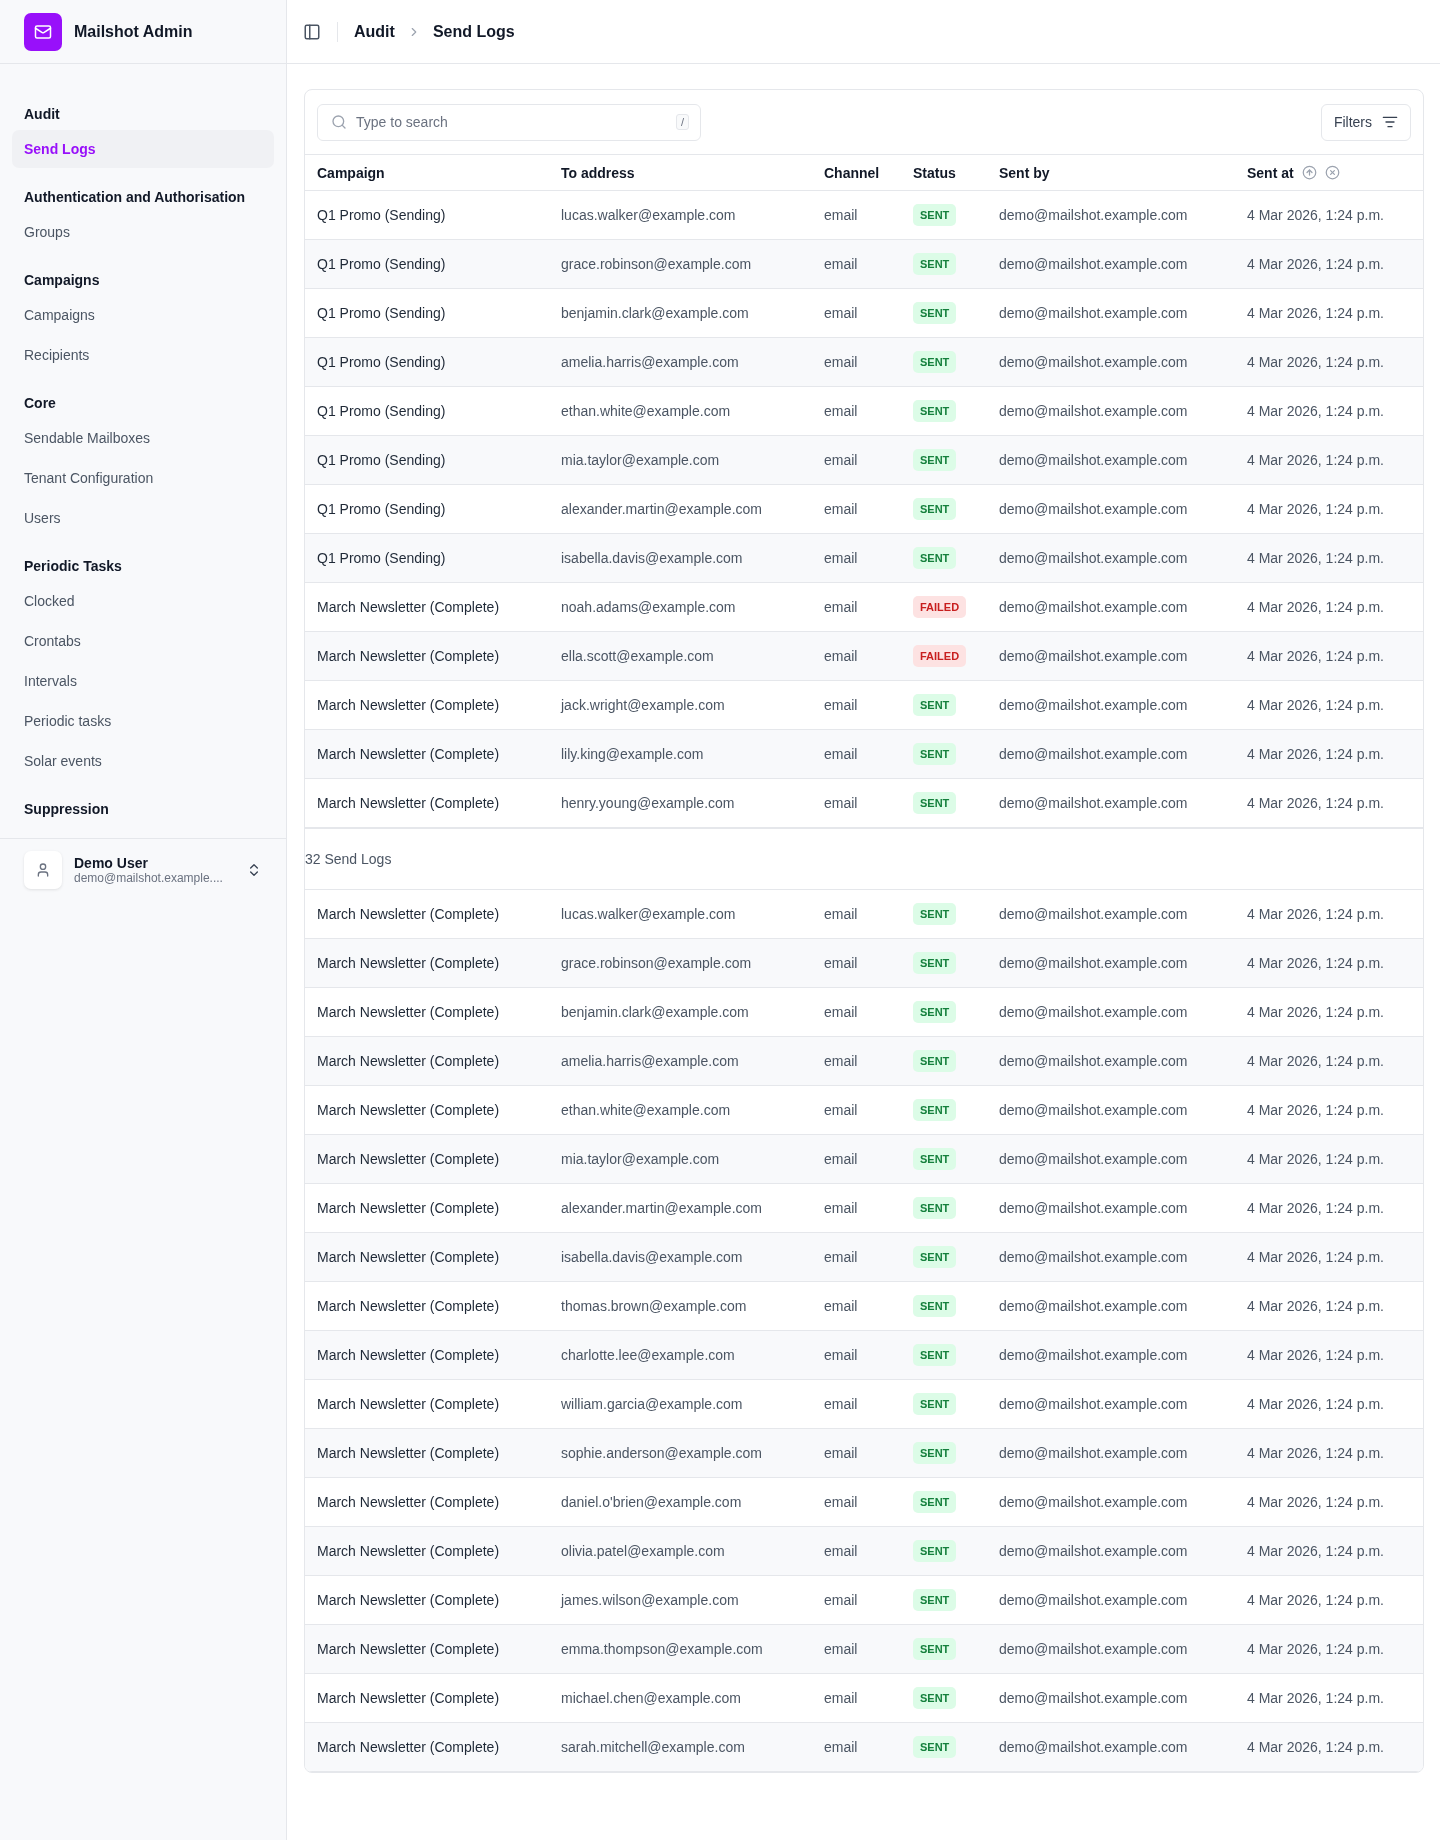 Image resolution: width=1440 pixels, height=1840 pixels. I want to click on nav-item: Clocked, so click(143, 601).